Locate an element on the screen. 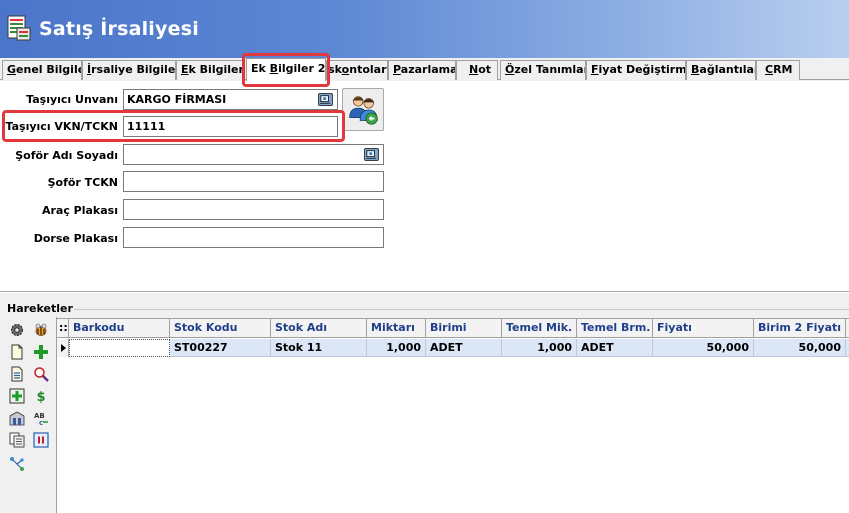  col-barkodu-header: Barkodu is located at coordinates (119, 328).